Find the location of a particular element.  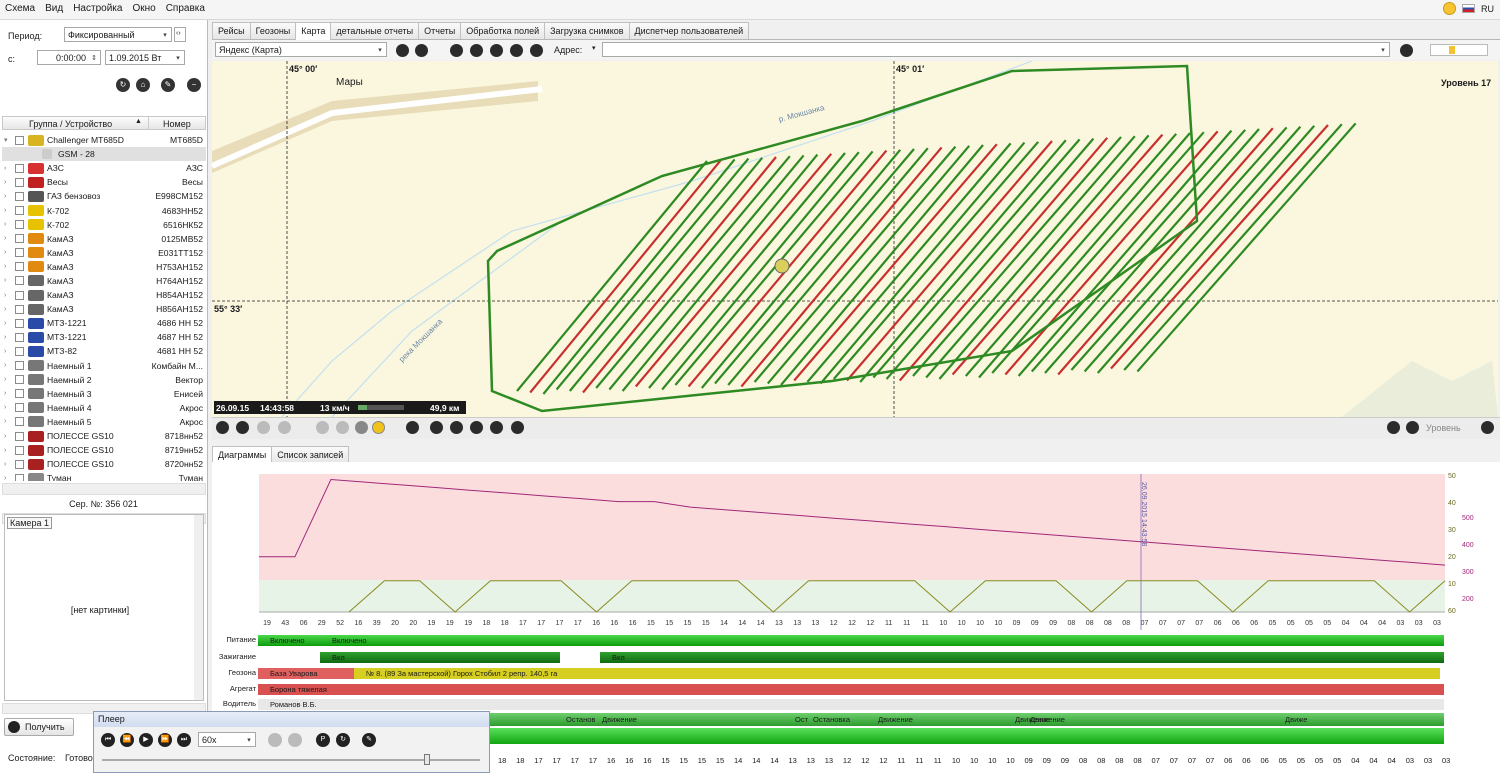

device-row: › ГАЗ бензовоз Е998СМ152 is located at coordinates (104, 196).